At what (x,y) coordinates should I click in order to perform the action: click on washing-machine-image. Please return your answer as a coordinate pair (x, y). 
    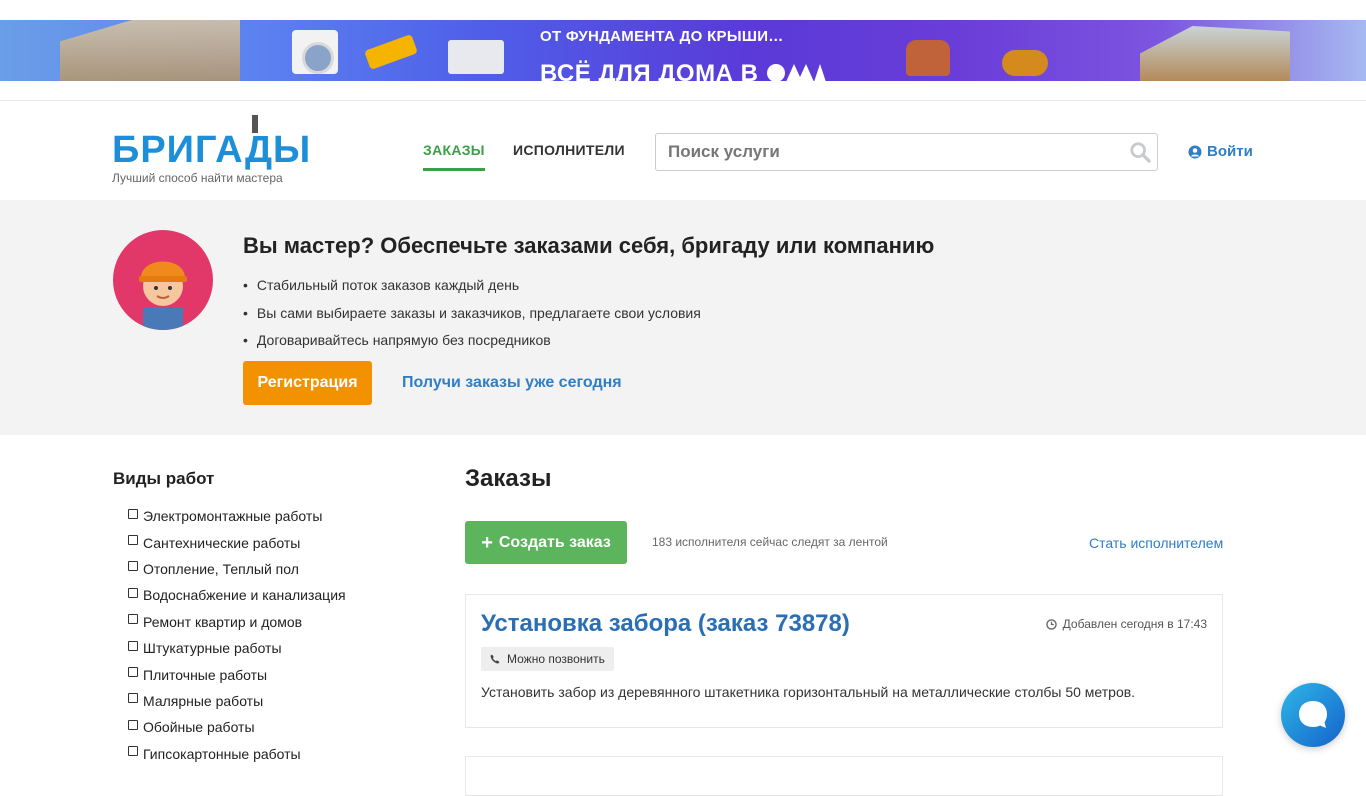
    Looking at the image, I should click on (315, 52).